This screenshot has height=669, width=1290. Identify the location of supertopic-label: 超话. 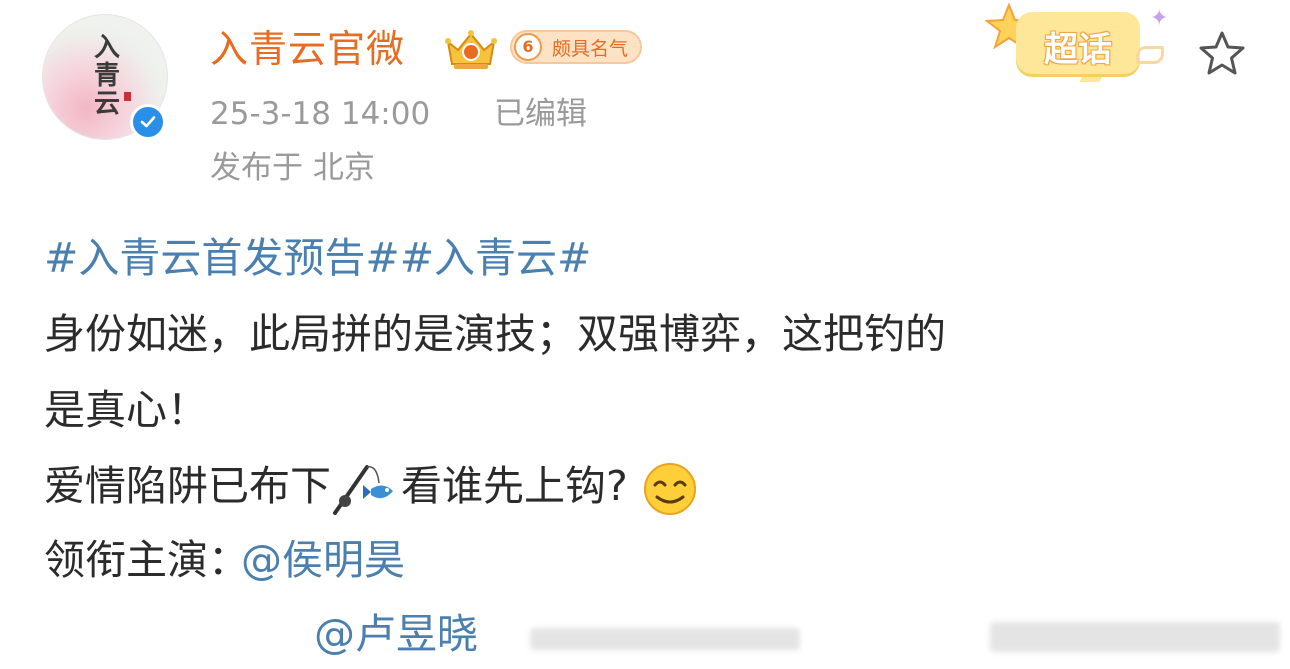
(1078, 50).